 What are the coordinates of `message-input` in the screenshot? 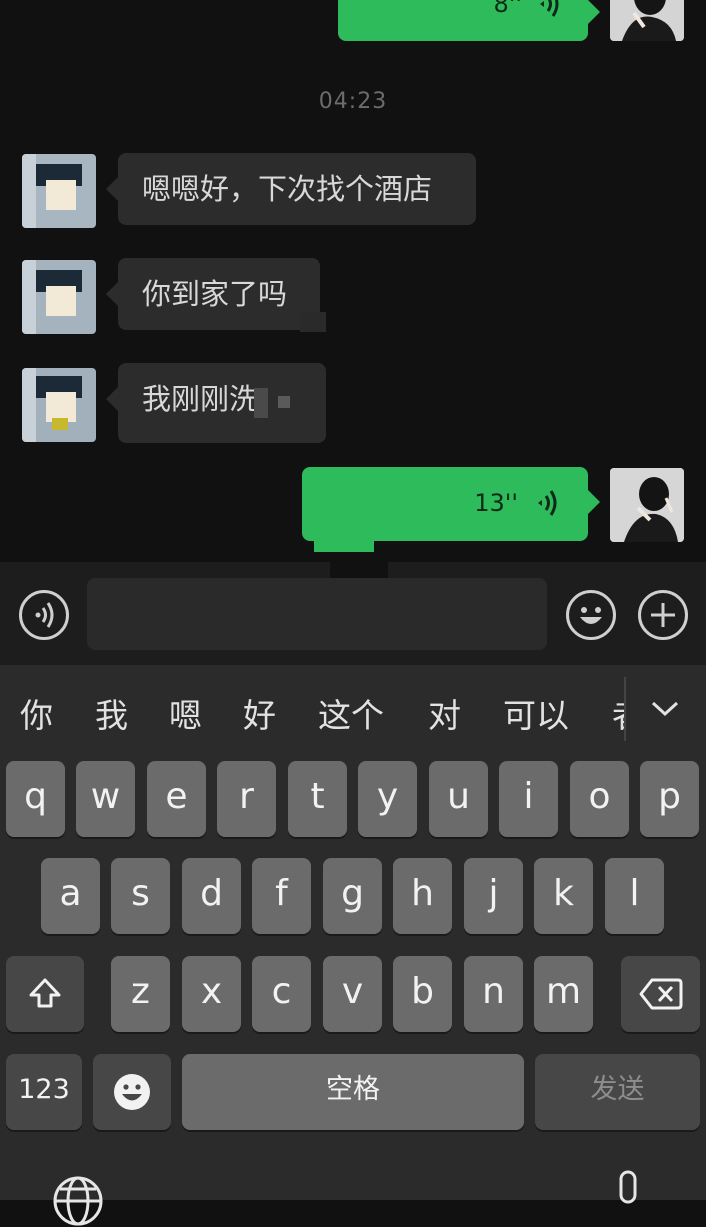 It's located at (317, 614).